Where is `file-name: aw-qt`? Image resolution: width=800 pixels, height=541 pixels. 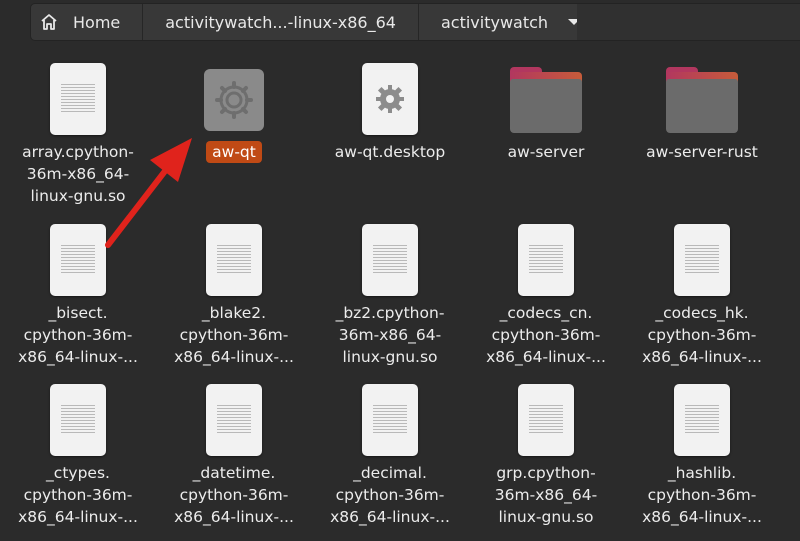 file-name: aw-qt is located at coordinates (234, 152).